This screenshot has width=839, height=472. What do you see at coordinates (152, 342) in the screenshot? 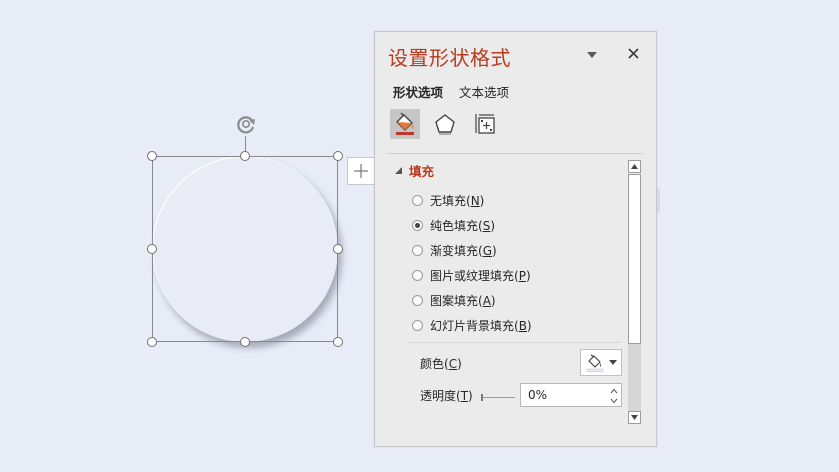
I see `resize-handle-bottom-left` at bounding box center [152, 342].